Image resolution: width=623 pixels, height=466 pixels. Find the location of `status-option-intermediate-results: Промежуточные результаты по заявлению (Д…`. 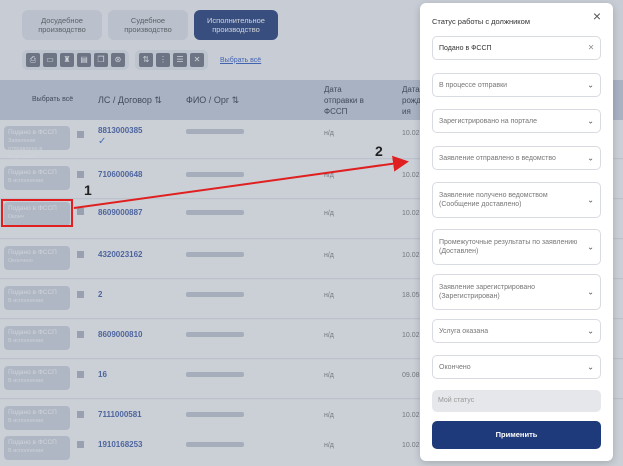

status-option-intermediate-results: Промежуточные результаты по заявлению (Д… is located at coordinates (516, 247).